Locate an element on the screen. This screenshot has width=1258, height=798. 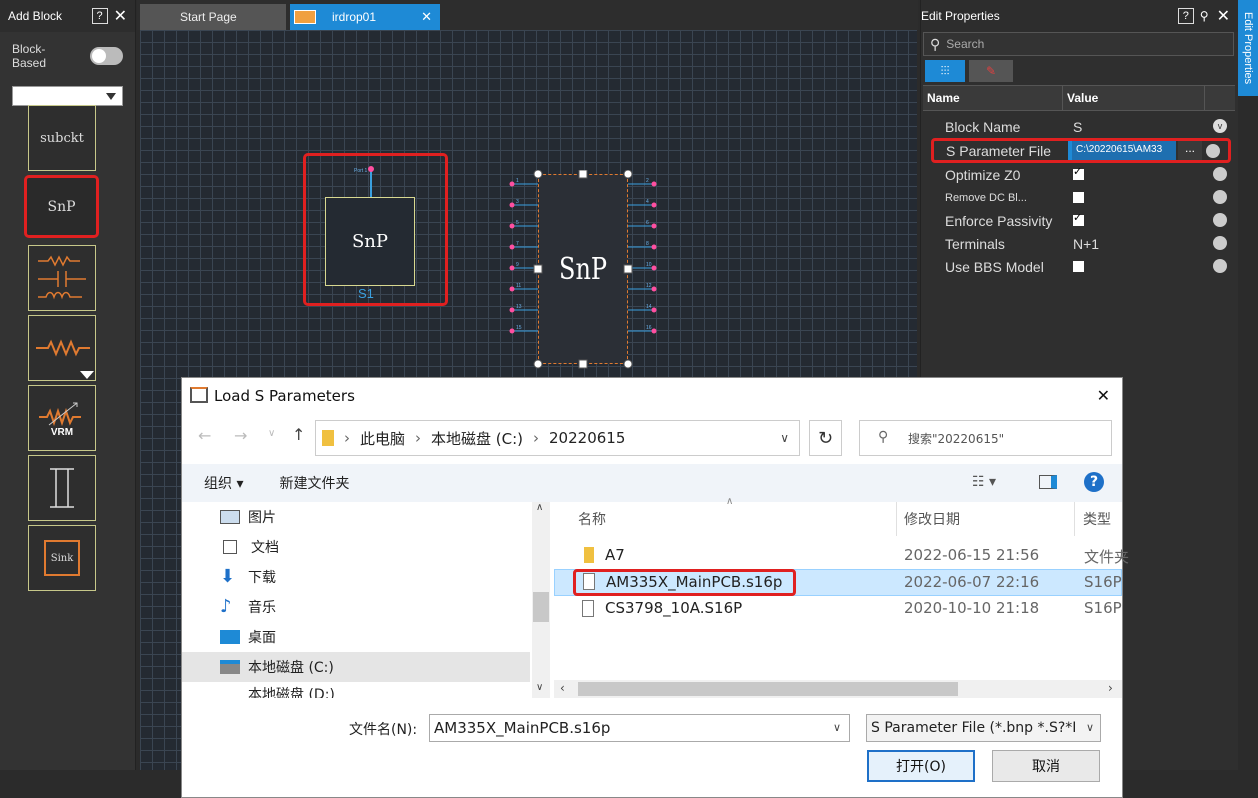
block-category-dropdown is located at coordinates (67, 96).